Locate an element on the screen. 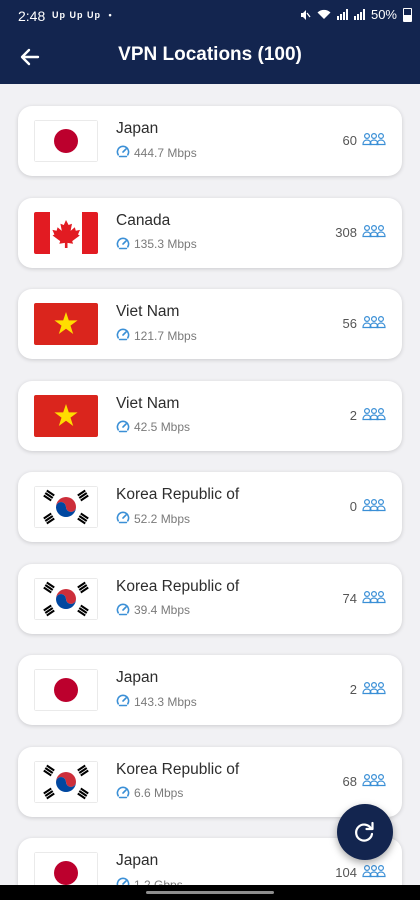 The image size is (420, 900). server-speed: 6.6 Mbps is located at coordinates (149, 793).